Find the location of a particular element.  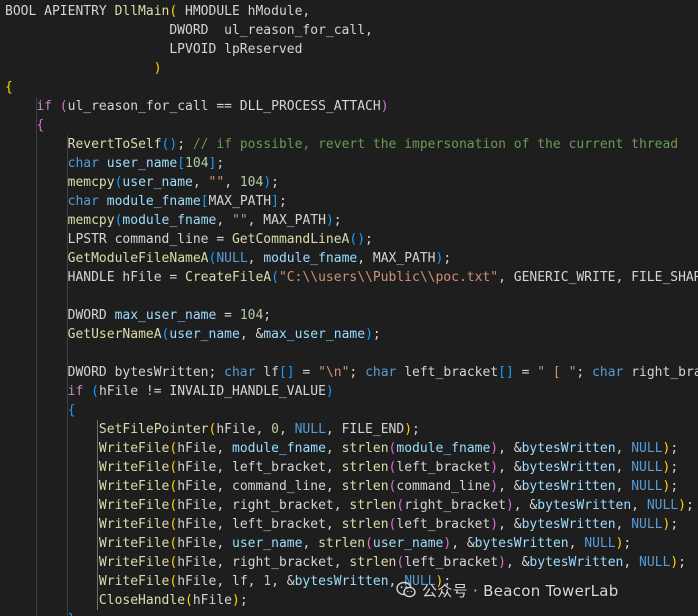

code-line: } is located at coordinates (40, 613).